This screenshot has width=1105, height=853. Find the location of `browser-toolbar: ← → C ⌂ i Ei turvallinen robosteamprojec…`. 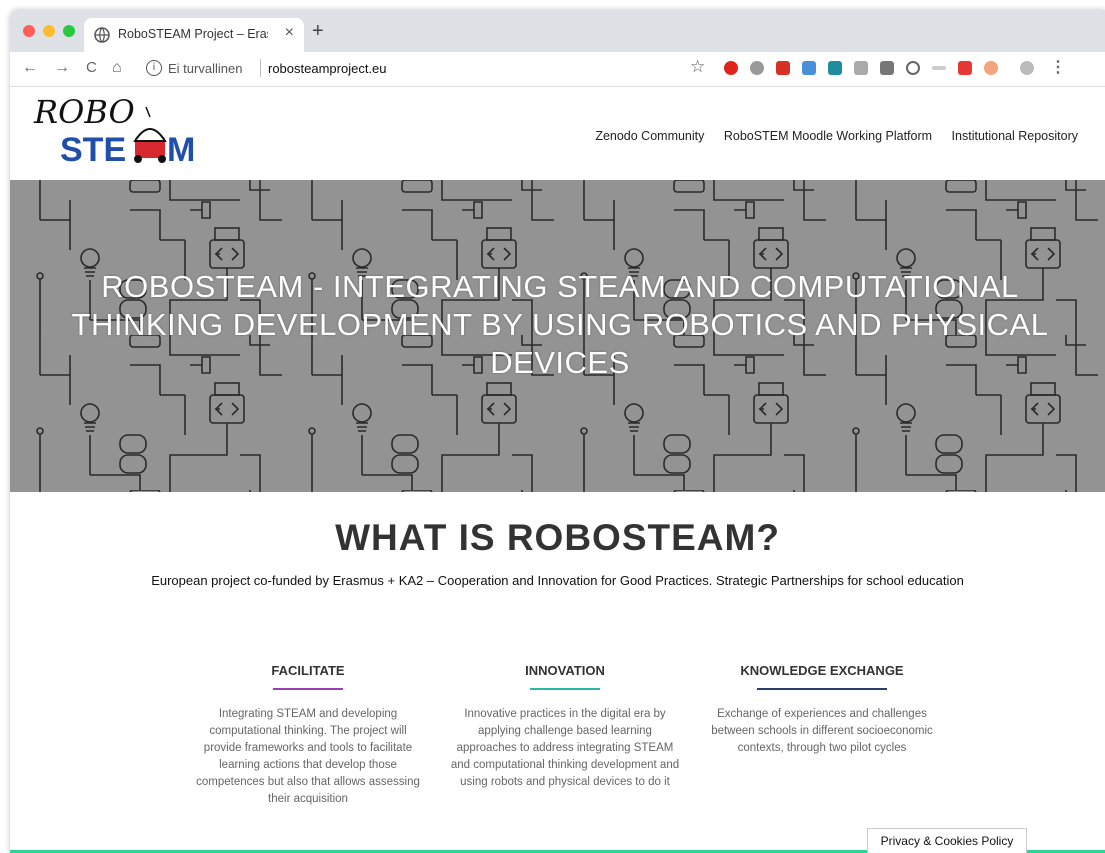

browser-toolbar: ← → C ⌂ i Ei turvallinen robosteamprojec… is located at coordinates (557, 69).